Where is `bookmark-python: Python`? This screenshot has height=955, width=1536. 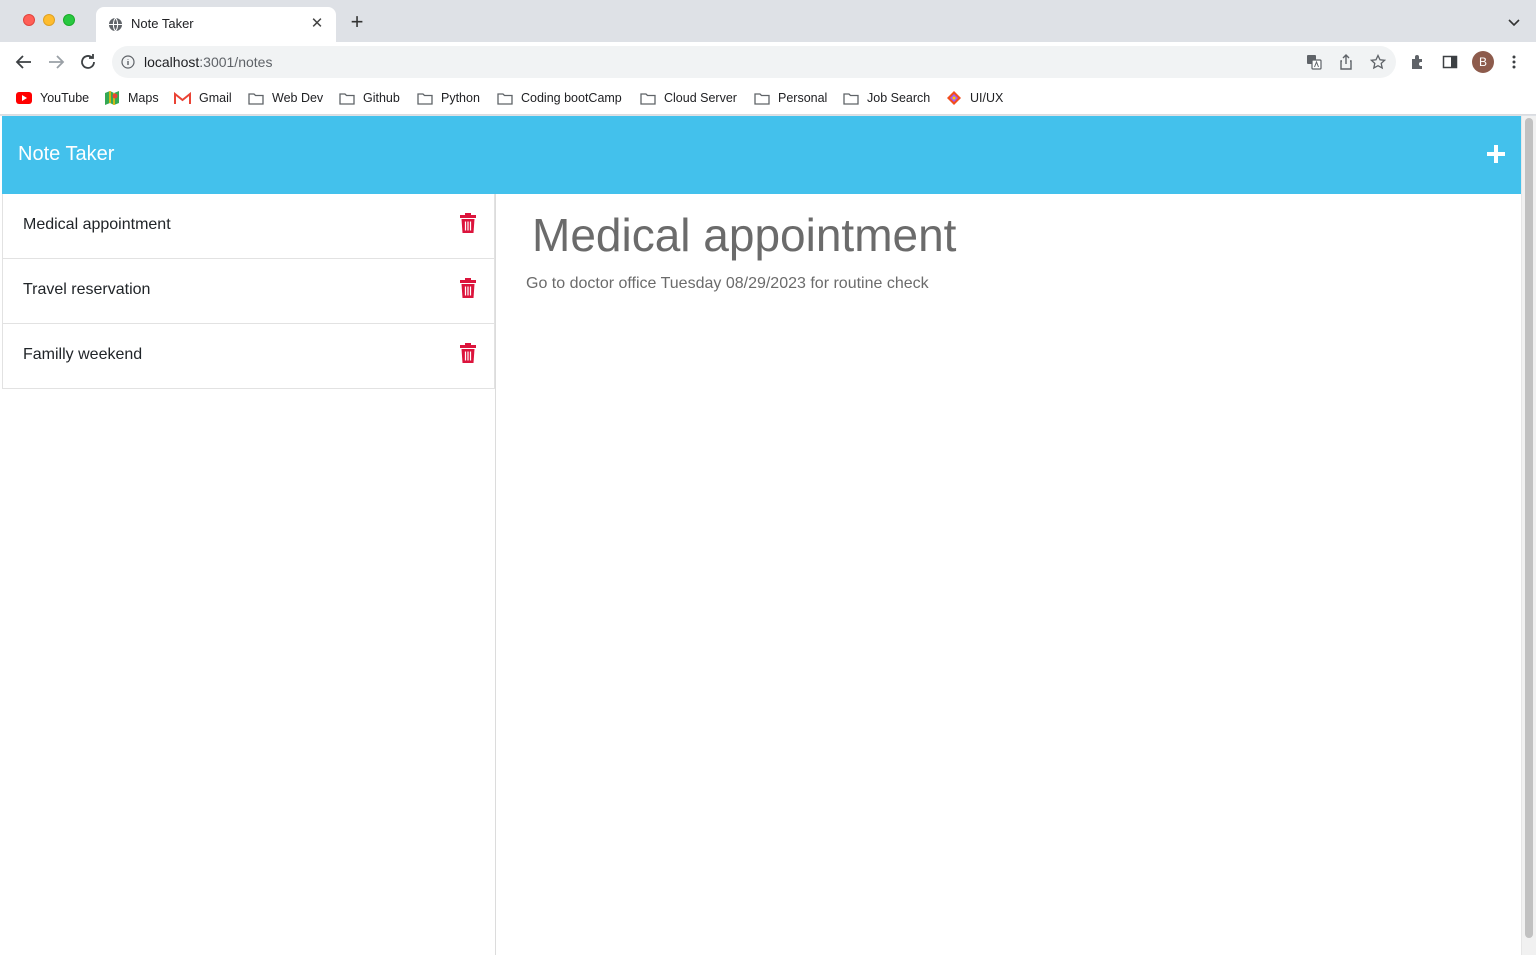
bookmark-python: Python is located at coordinates (448, 98).